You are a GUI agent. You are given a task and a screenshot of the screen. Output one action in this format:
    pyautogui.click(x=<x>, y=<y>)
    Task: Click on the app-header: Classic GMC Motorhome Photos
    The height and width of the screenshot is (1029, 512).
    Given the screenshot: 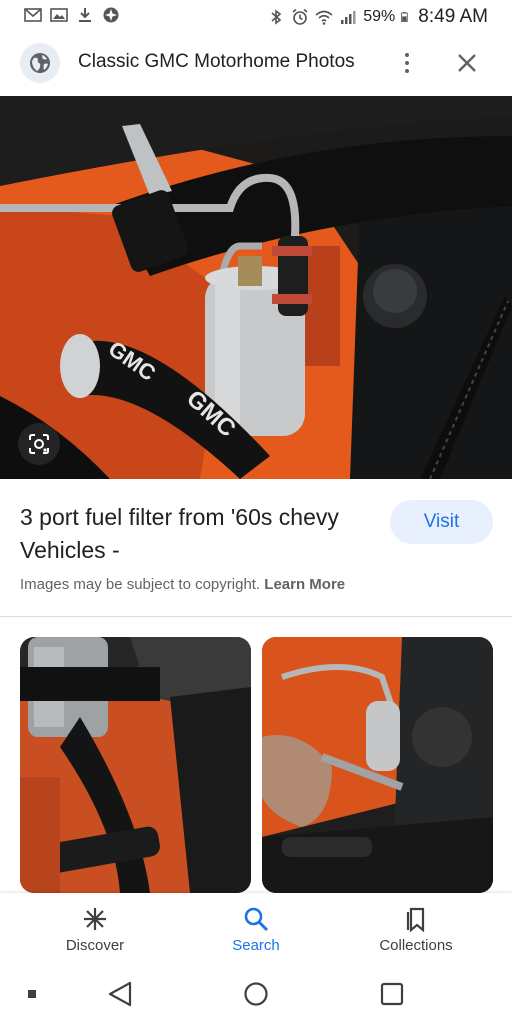 What is the action you would take?
    pyautogui.click(x=256, y=65)
    